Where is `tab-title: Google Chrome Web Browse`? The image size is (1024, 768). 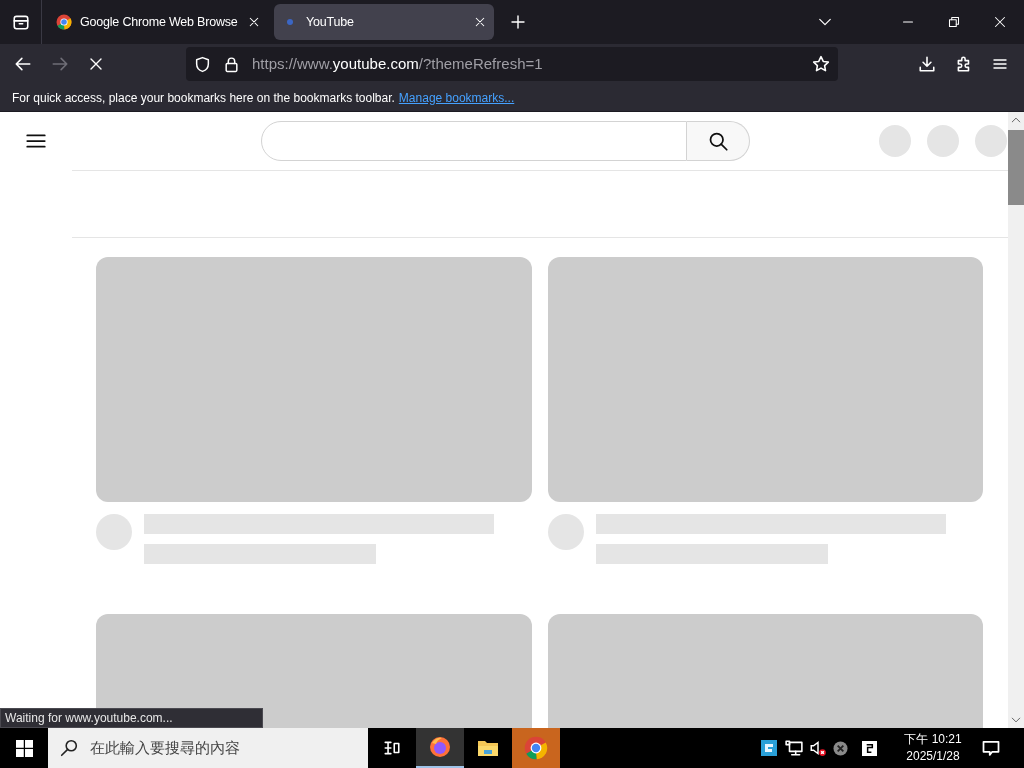
tab-title: Google Chrome Web Browse is located at coordinates (159, 22).